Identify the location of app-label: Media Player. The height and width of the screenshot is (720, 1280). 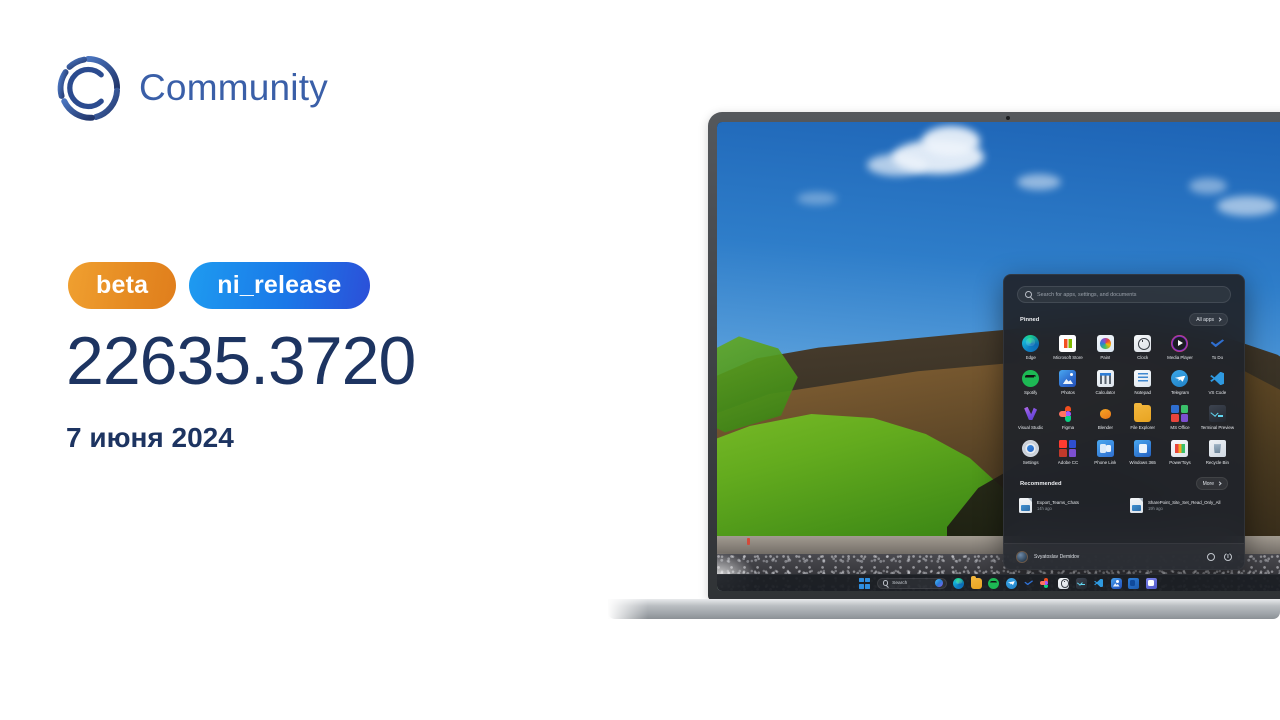
(1180, 357).